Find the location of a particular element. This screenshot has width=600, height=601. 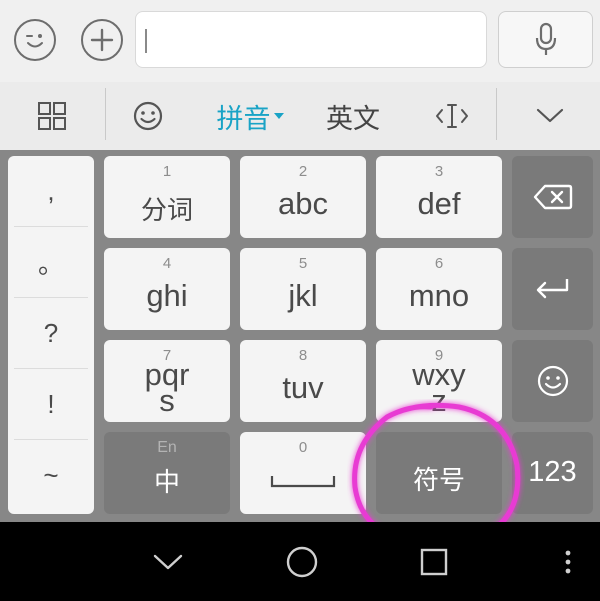

cursor-button is located at coordinates (452, 116).